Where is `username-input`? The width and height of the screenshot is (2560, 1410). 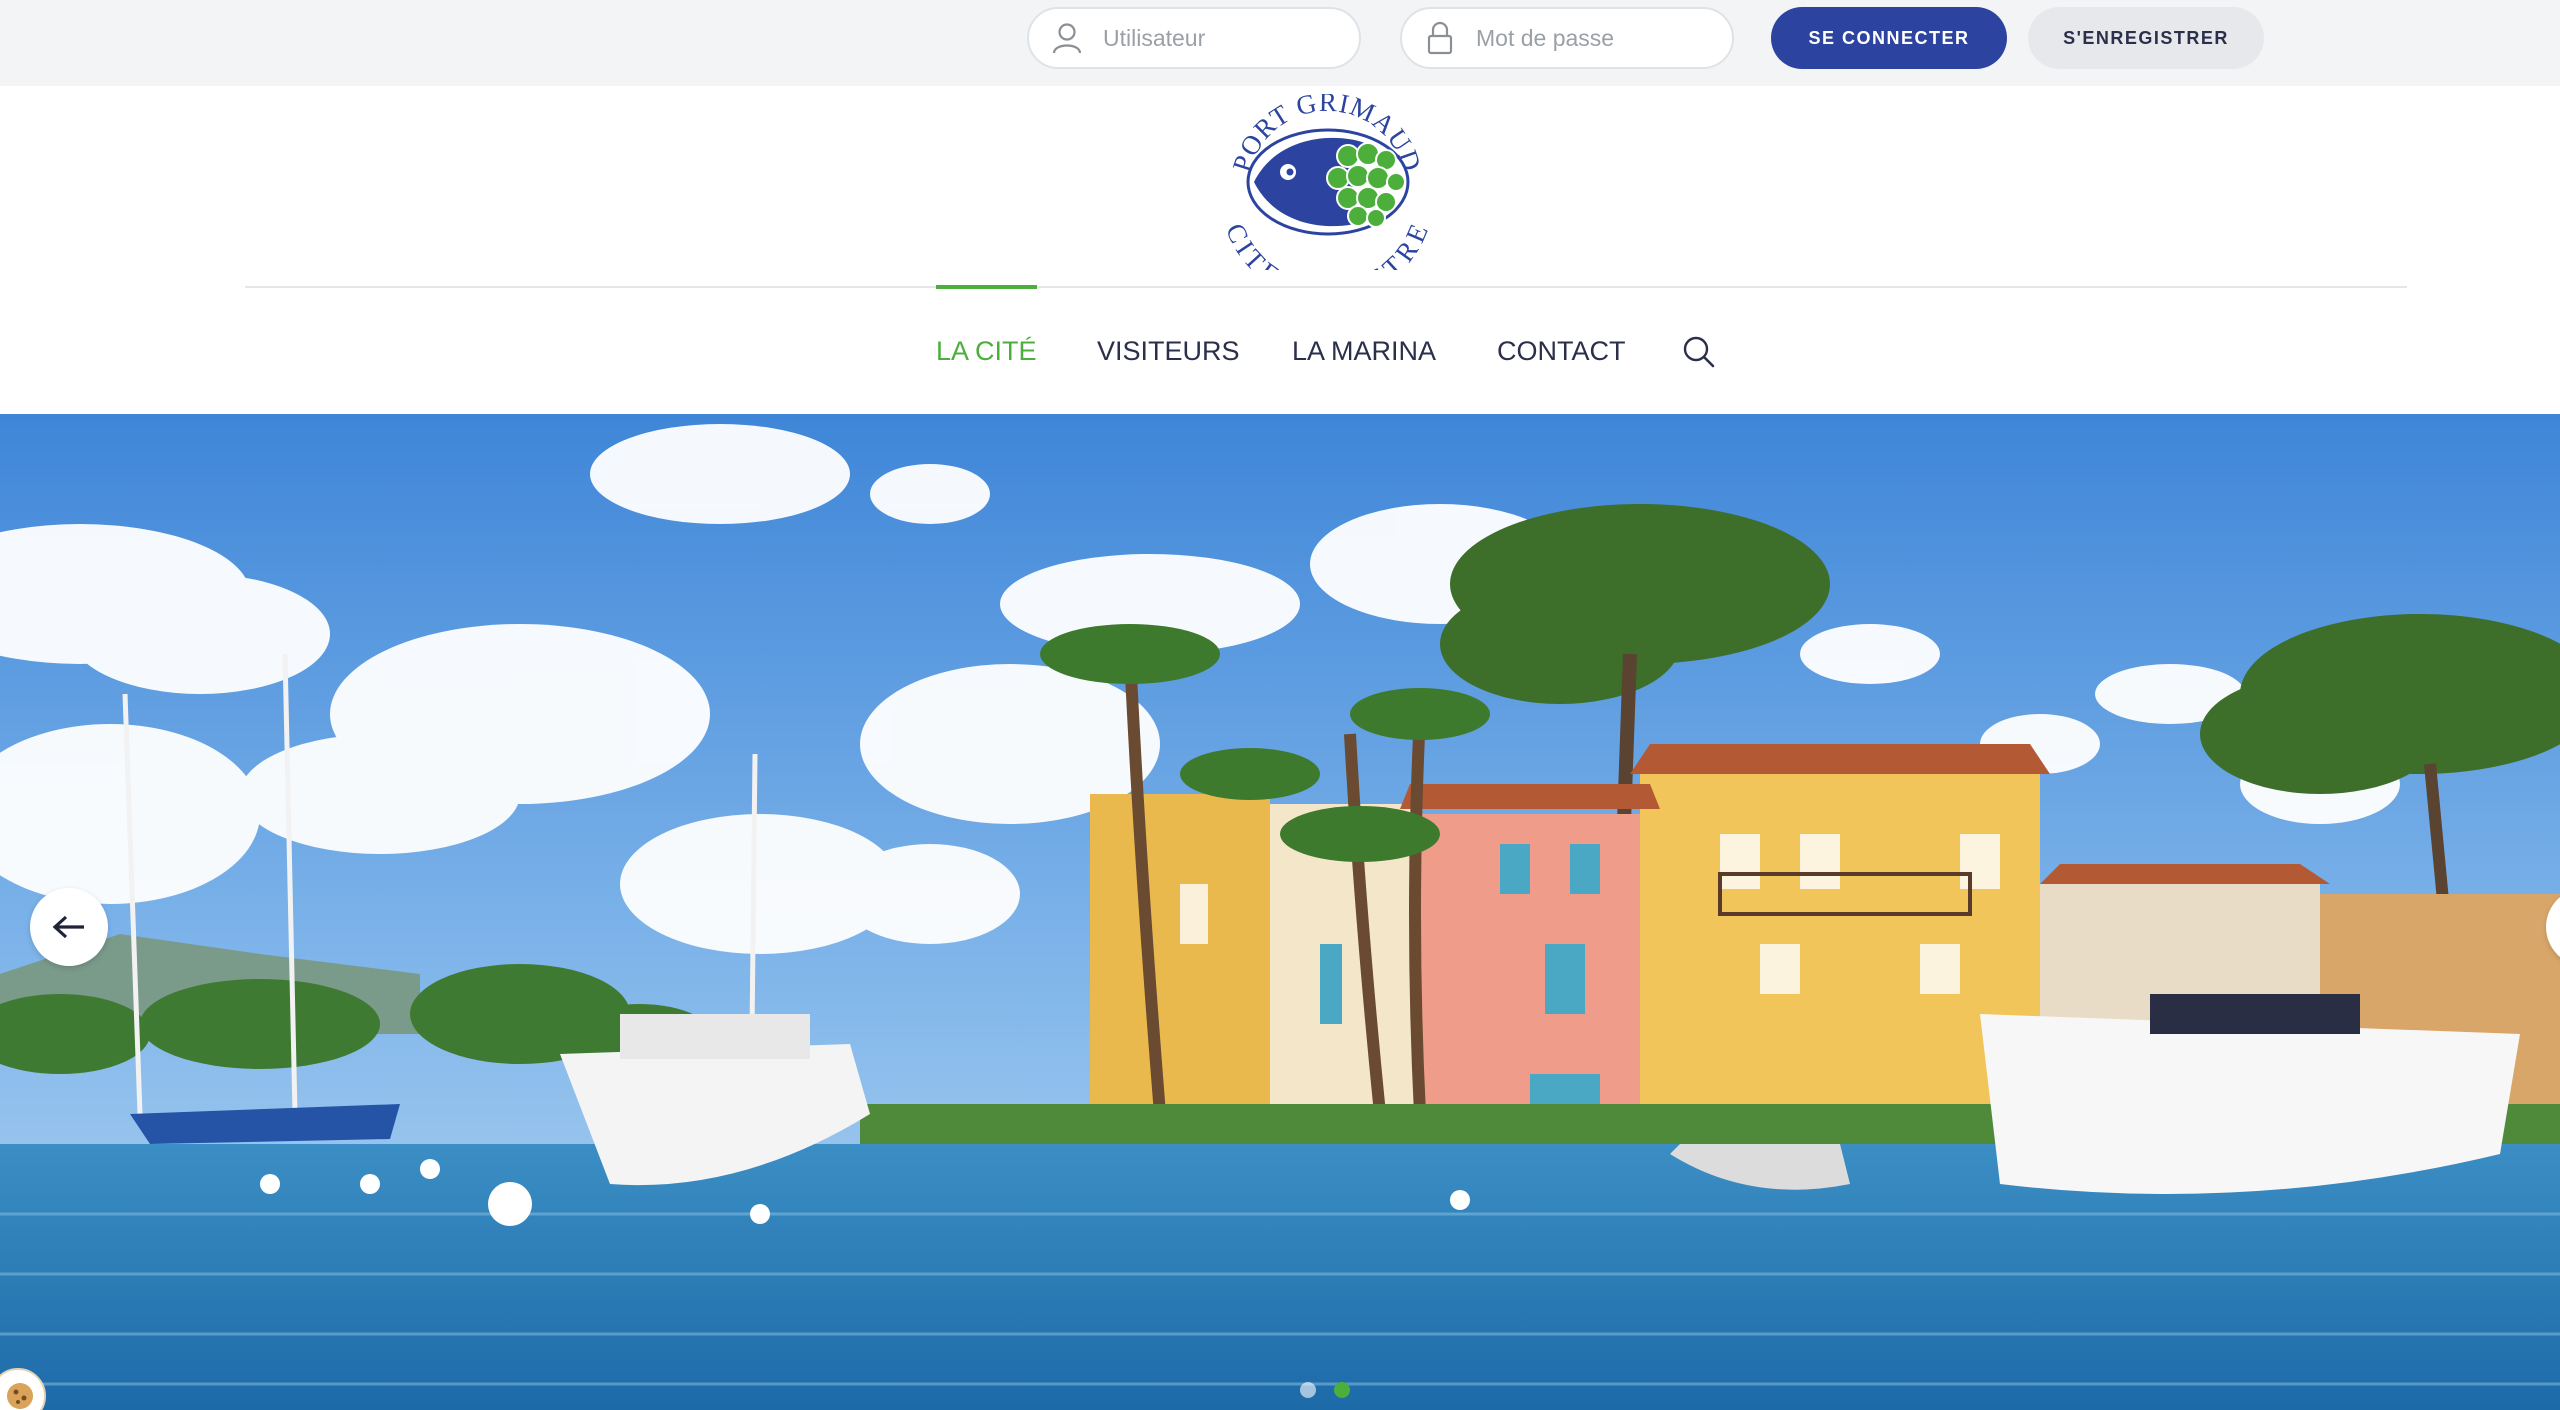 username-input is located at coordinates (1223, 38).